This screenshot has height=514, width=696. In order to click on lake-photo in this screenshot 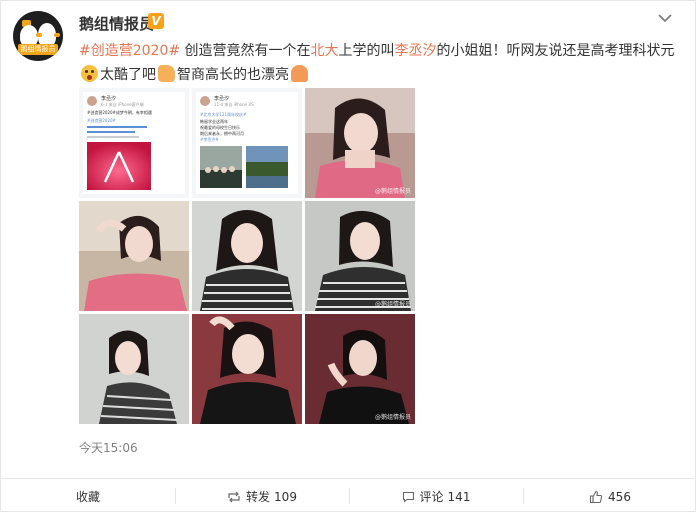, I will do `click(267, 167)`.